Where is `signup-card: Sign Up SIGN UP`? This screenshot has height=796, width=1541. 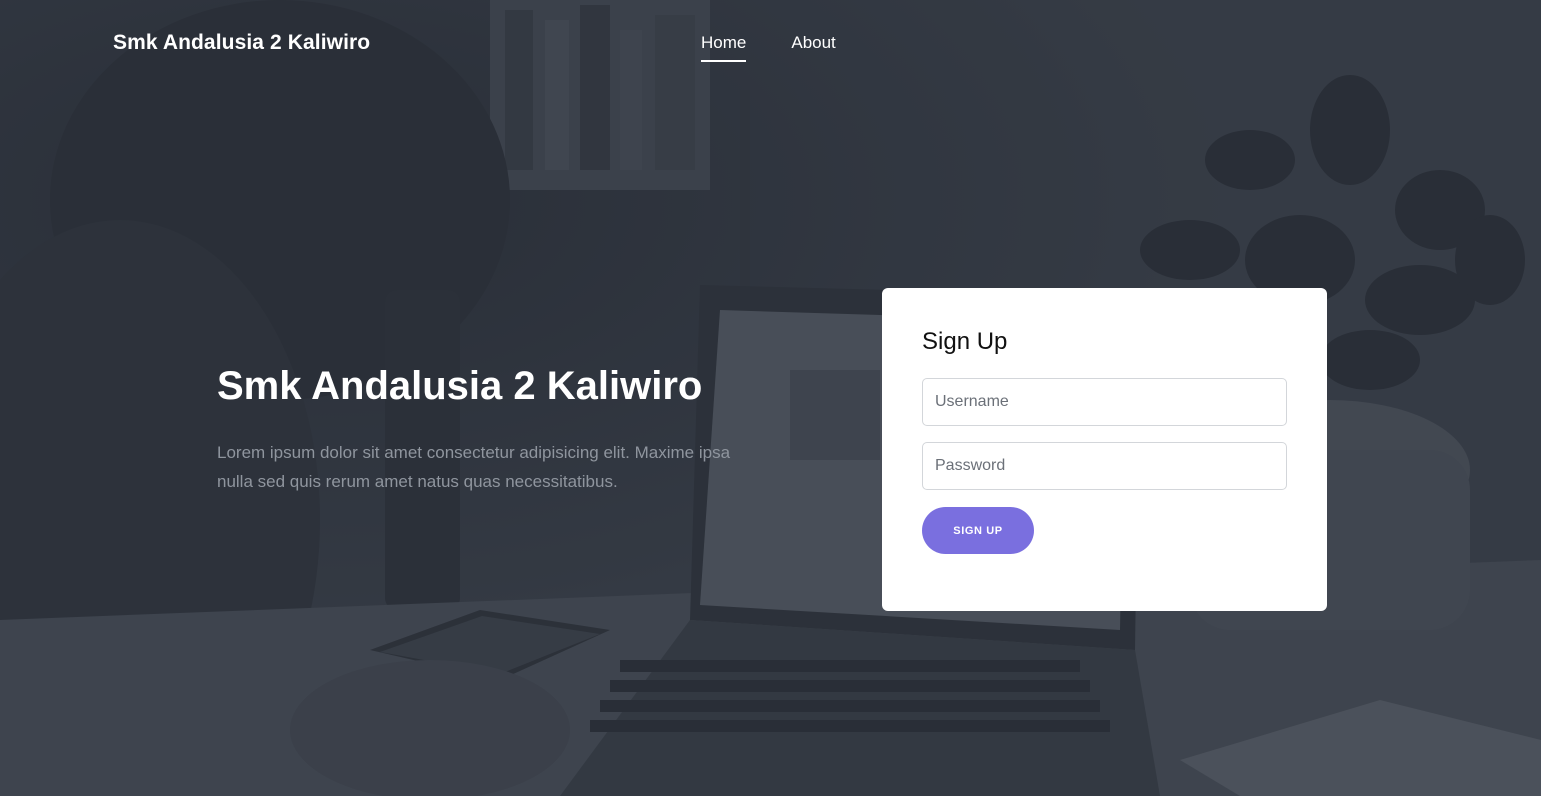
signup-card: Sign Up SIGN UP is located at coordinates (1104, 449).